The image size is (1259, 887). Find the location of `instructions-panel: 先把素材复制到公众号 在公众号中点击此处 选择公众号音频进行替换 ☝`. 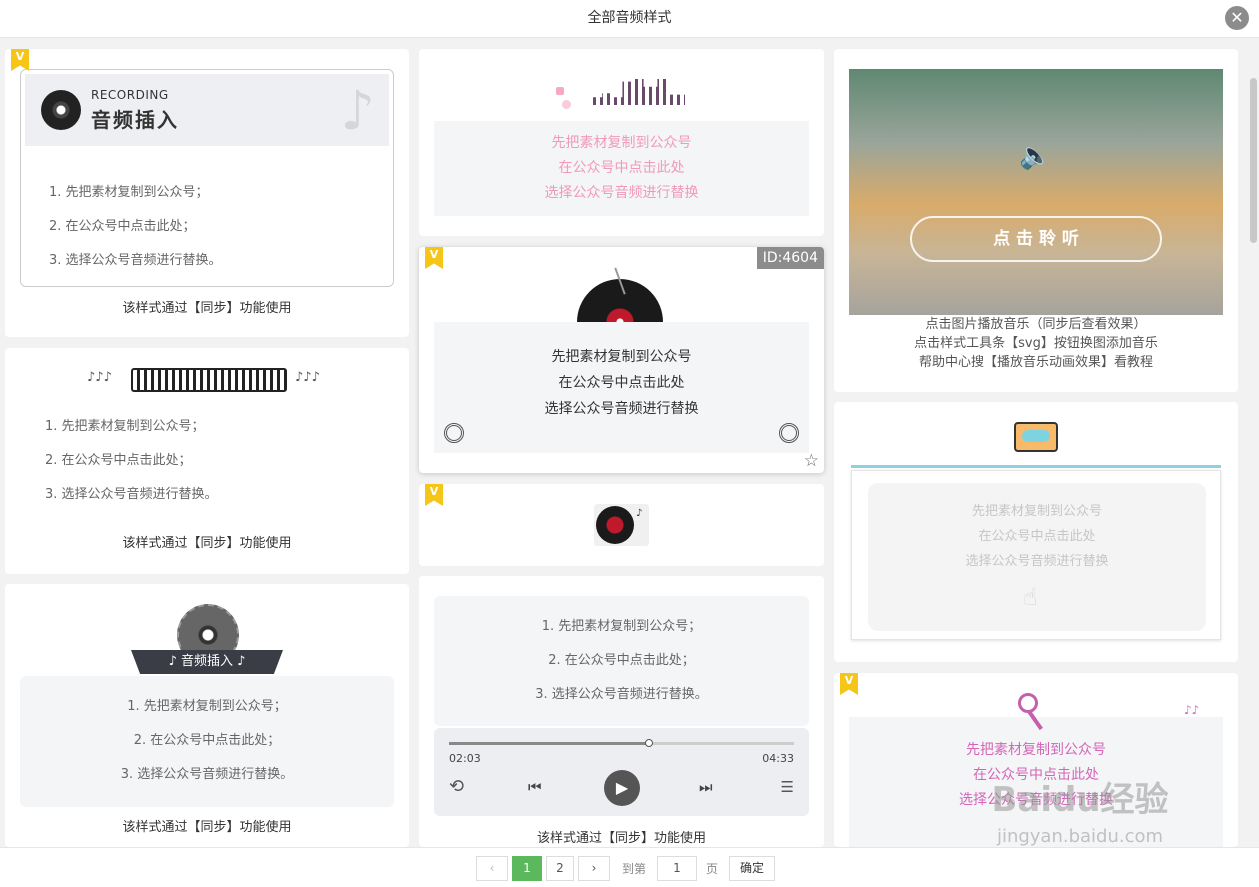

instructions-panel: 先把素材复制到公众号 在公众号中点击此处 选择公众号音频进行替换 ☝ is located at coordinates (1037, 557).